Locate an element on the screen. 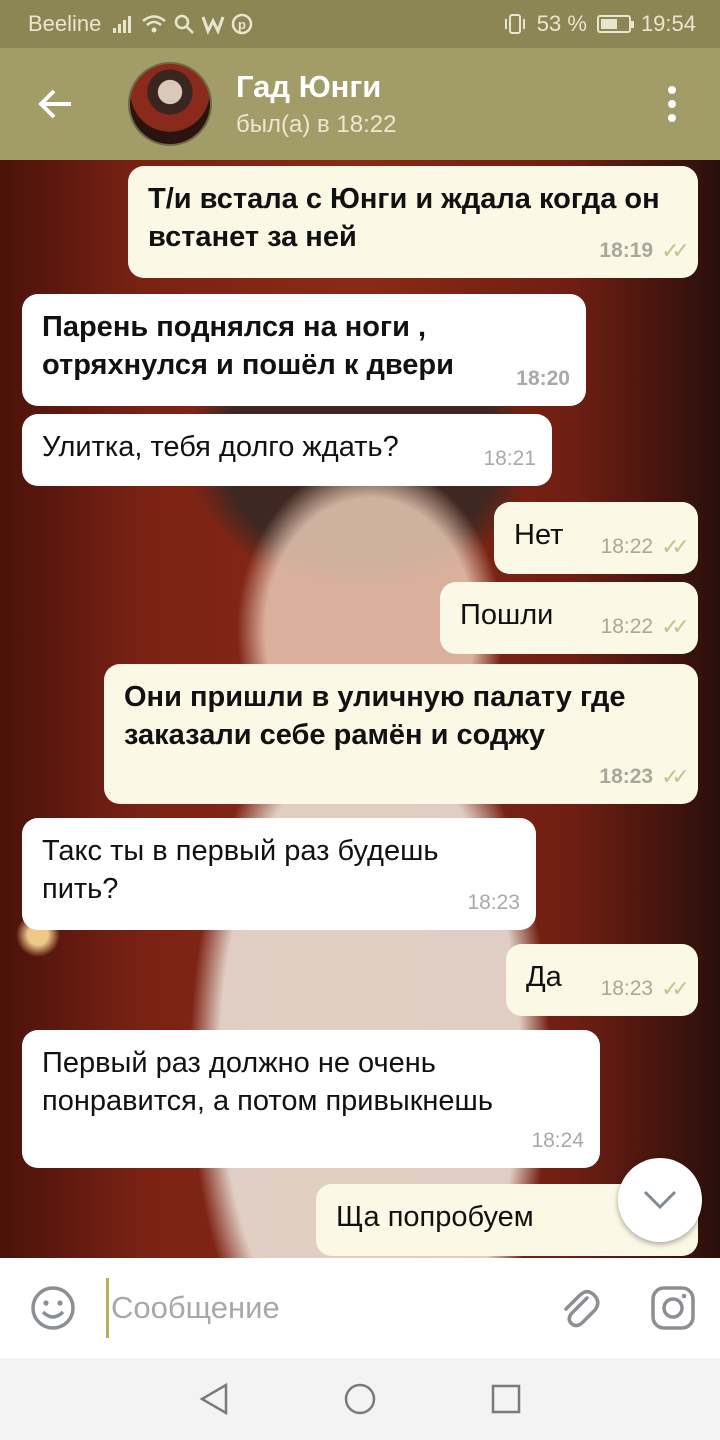 This screenshot has height=1440, width=720. battery-percent: 53 % is located at coordinates (561, 23).